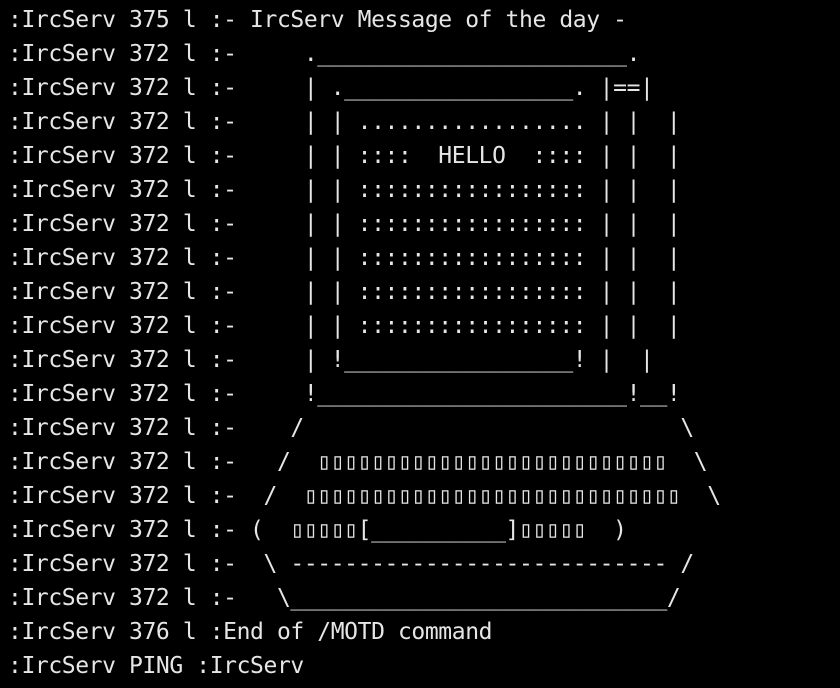 The height and width of the screenshot is (688, 840). What do you see at coordinates (364, 685) in the screenshot?
I see `terminal-cursor` at bounding box center [364, 685].